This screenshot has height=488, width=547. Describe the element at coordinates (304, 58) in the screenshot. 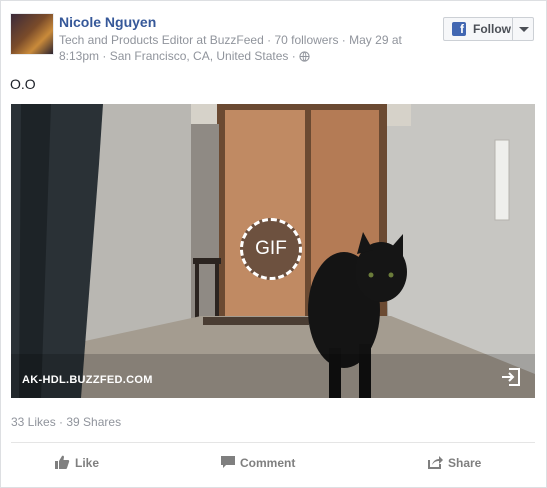

I see `globe-icon` at that location.